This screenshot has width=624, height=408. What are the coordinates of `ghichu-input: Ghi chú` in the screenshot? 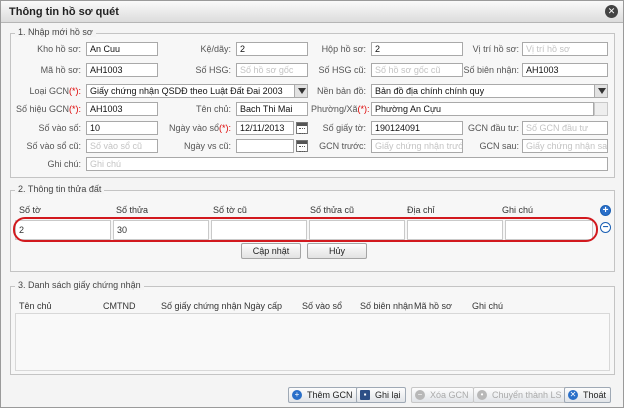 It's located at (347, 164).